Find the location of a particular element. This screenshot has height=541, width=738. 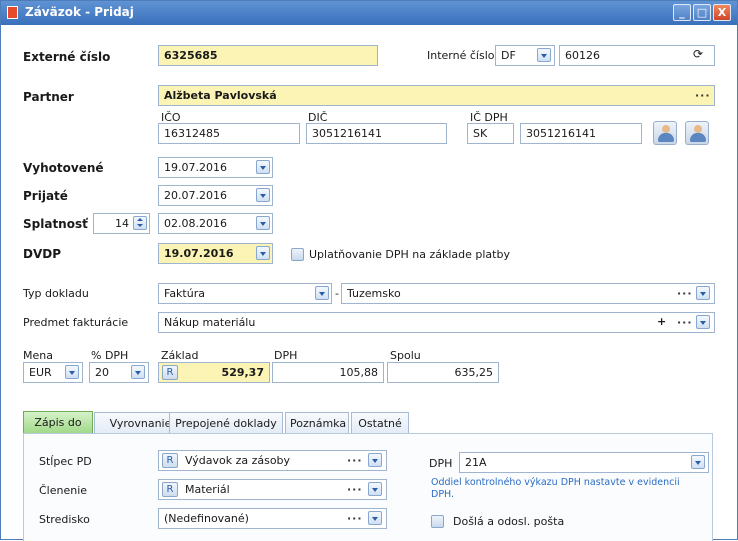

total-label: Spolu is located at coordinates (405, 355).